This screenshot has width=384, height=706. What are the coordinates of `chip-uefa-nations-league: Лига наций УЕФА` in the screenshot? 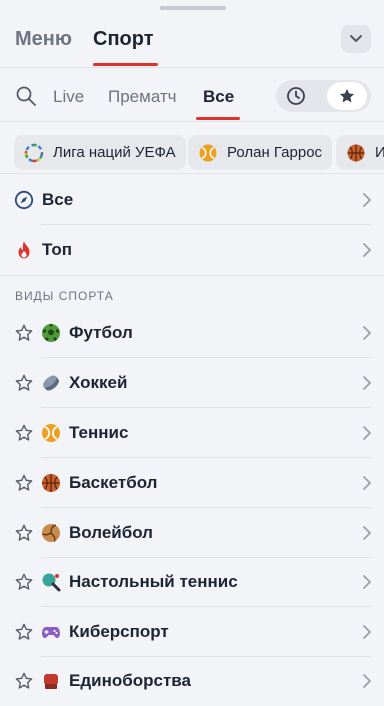 It's located at (100, 152).